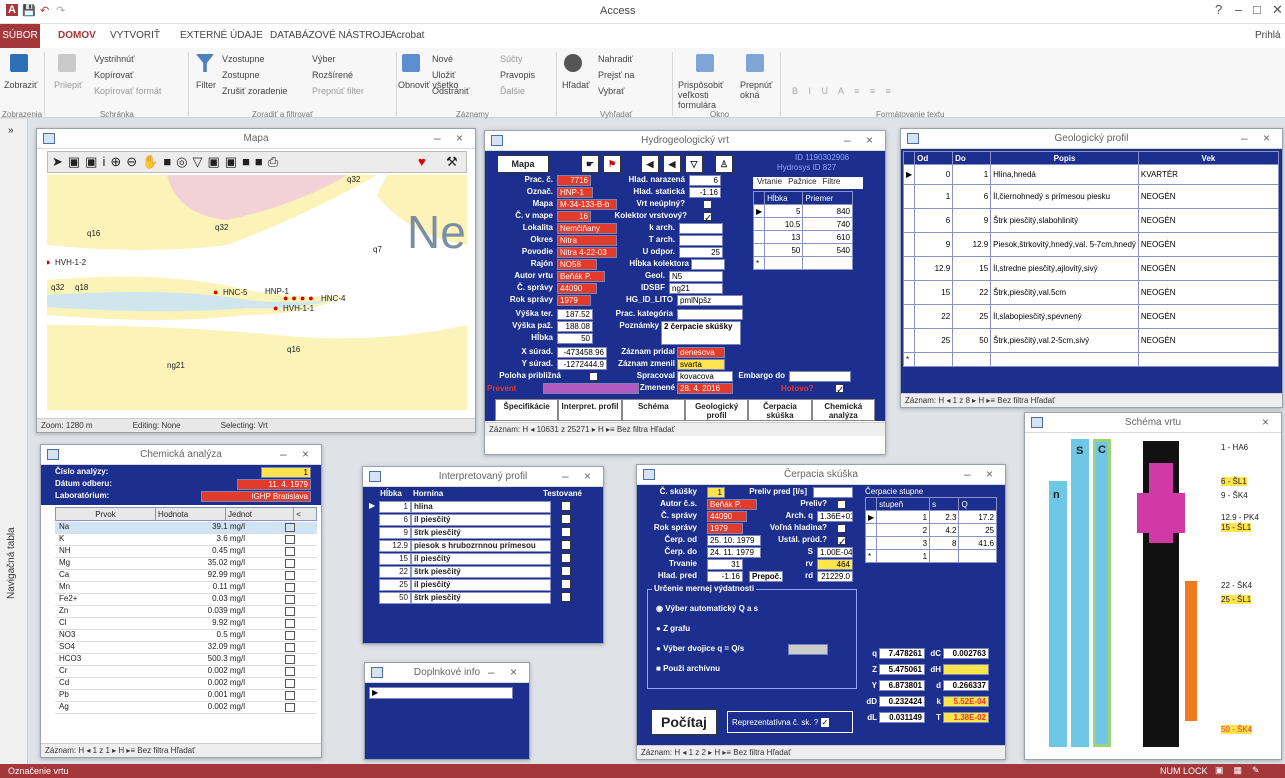  What do you see at coordinates (833, 492) in the screenshot?
I see `preliv-field` at bounding box center [833, 492].